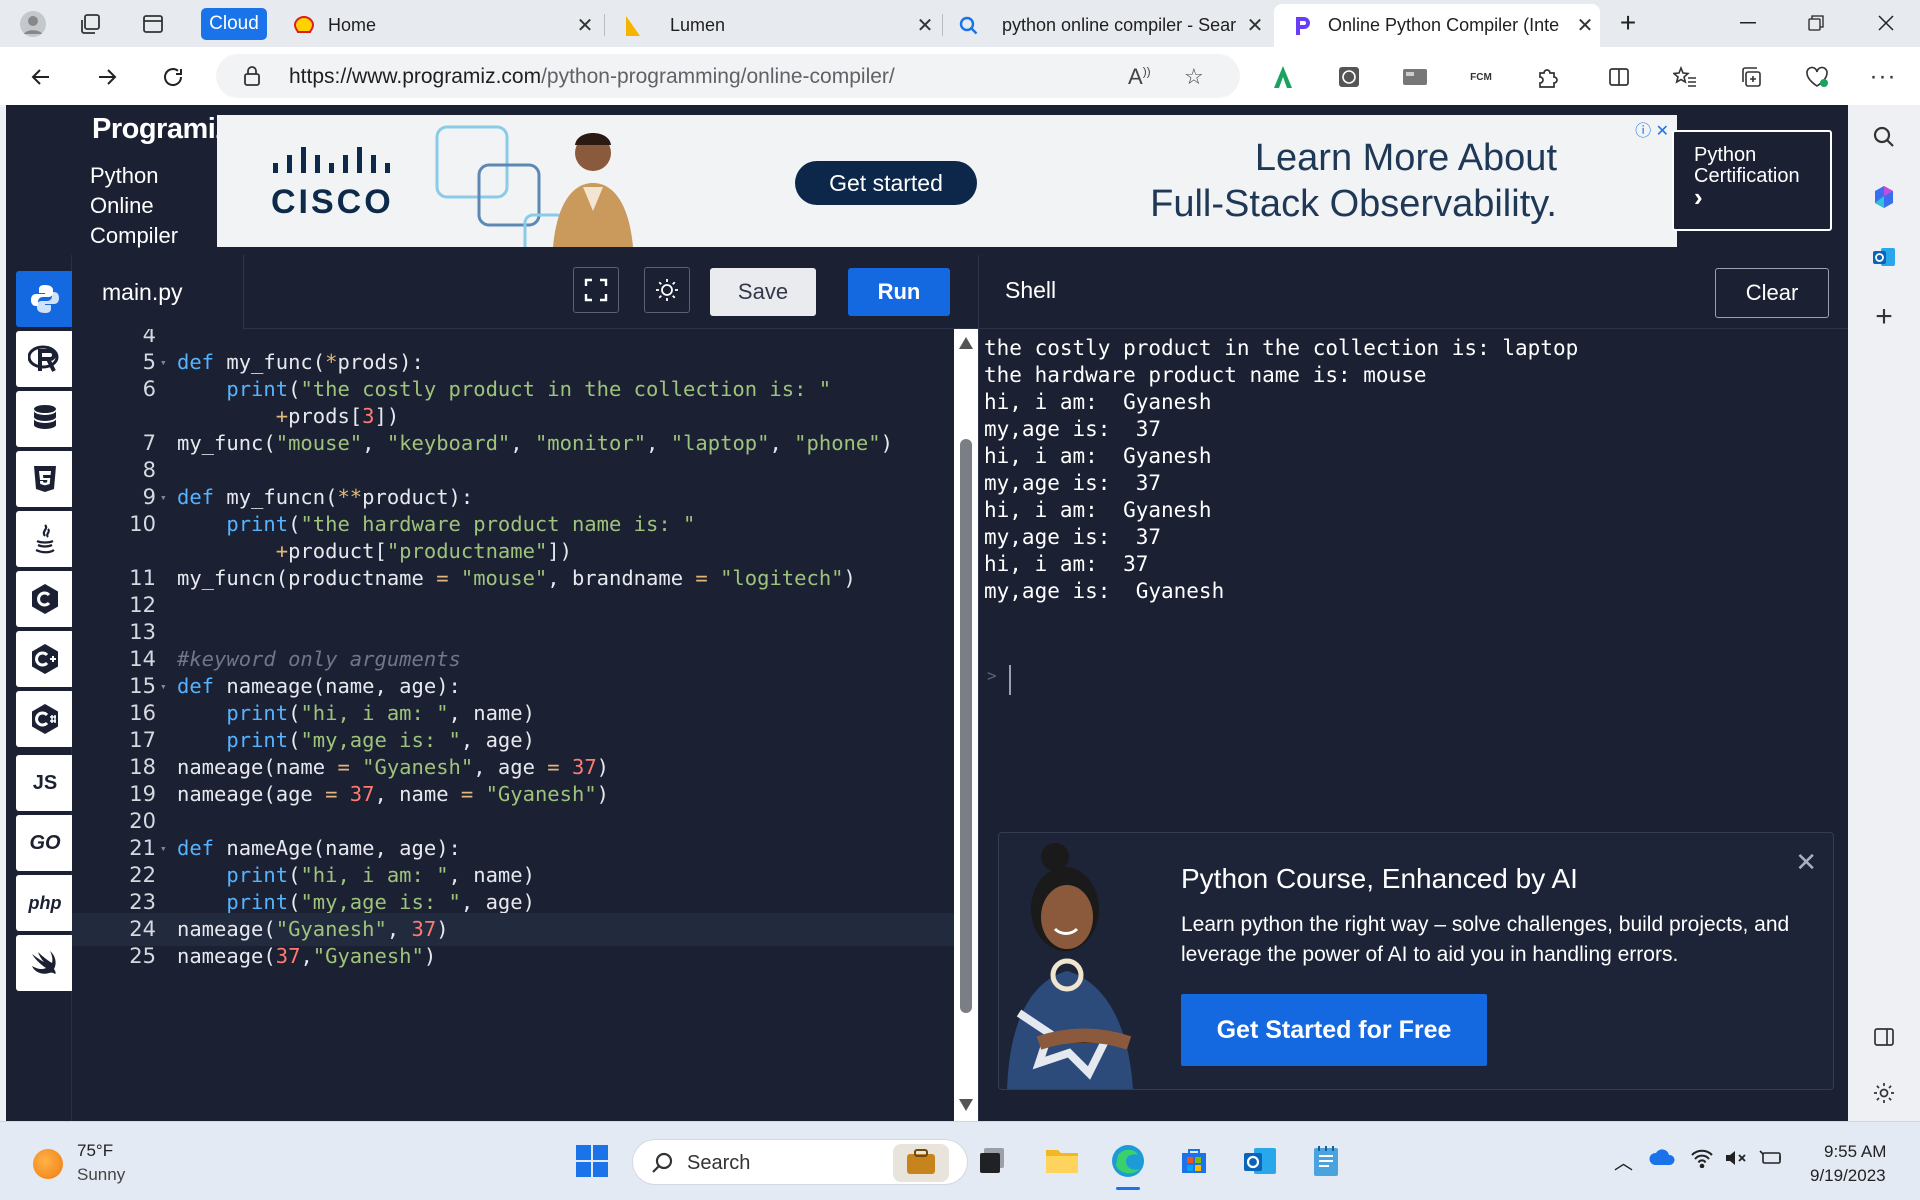  I want to click on save-button: Save, so click(763, 292).